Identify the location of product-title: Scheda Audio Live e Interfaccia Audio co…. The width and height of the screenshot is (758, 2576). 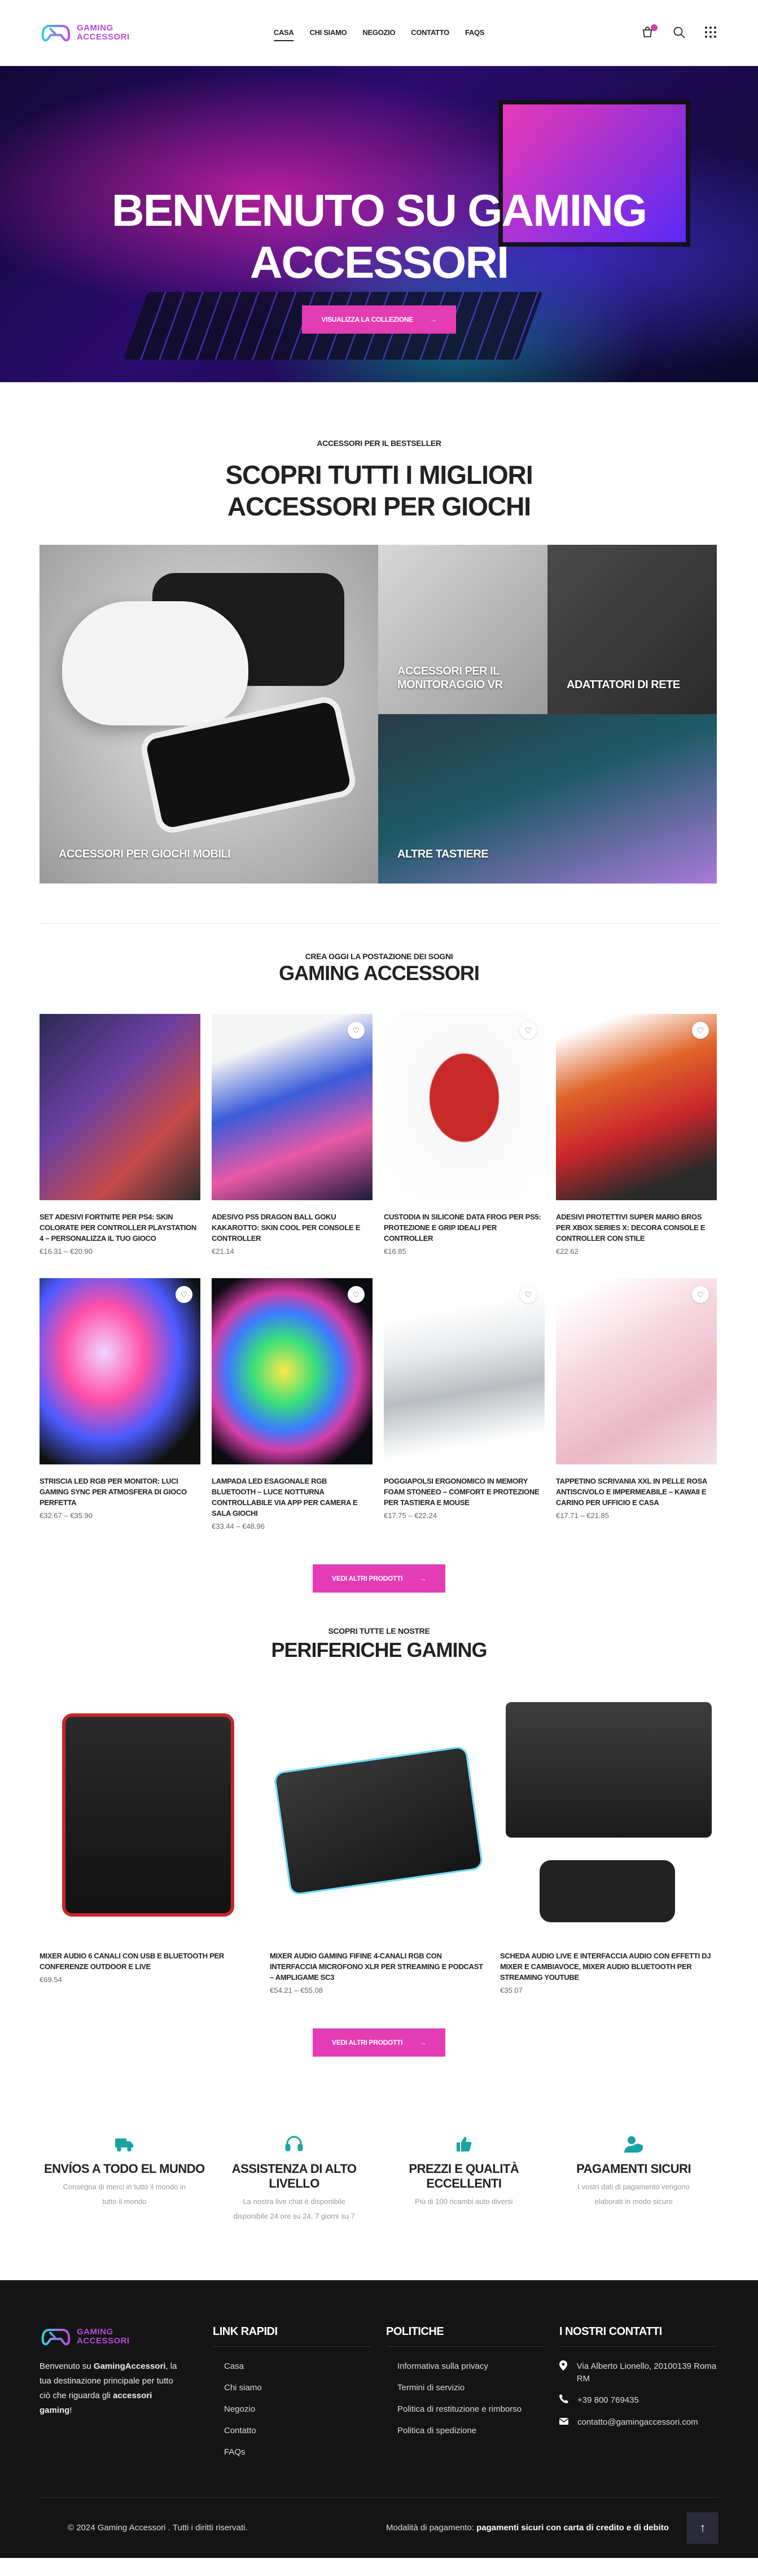
(609, 1967).